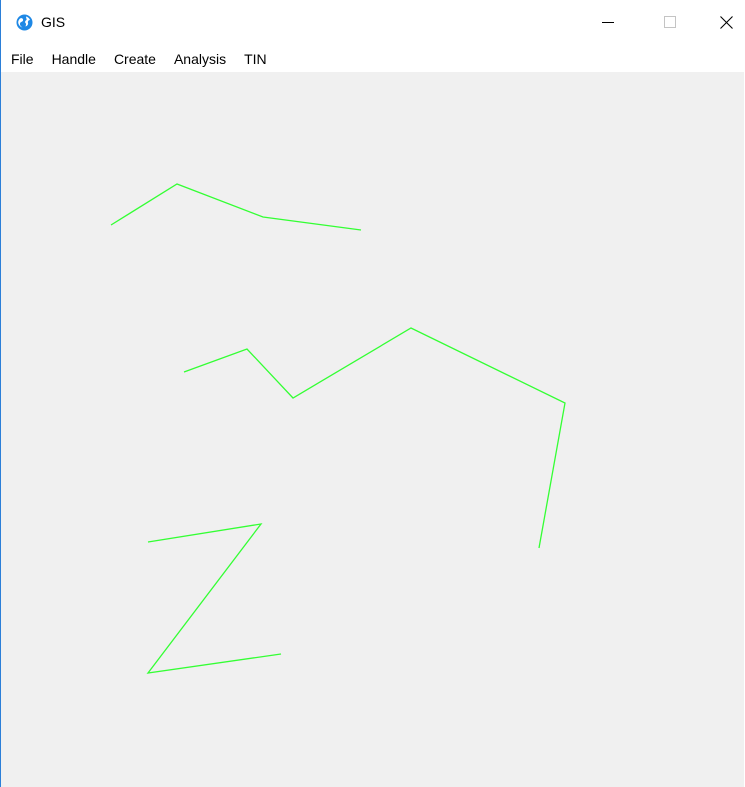  I want to click on maximize-icon, so click(670, 22).